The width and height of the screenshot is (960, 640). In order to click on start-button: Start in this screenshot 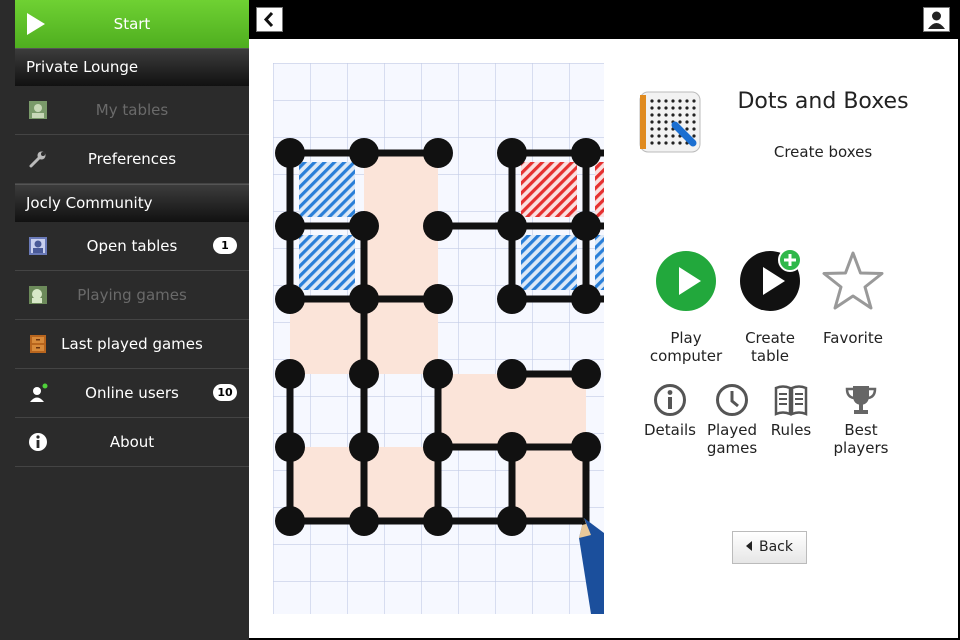, I will do `click(132, 24)`.